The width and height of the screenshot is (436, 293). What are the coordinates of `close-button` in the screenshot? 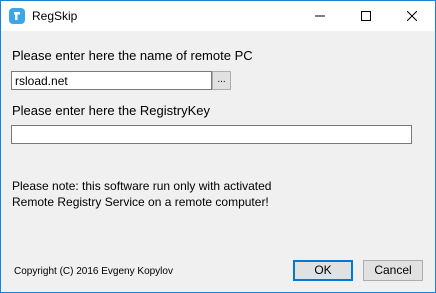 It's located at (412, 16).